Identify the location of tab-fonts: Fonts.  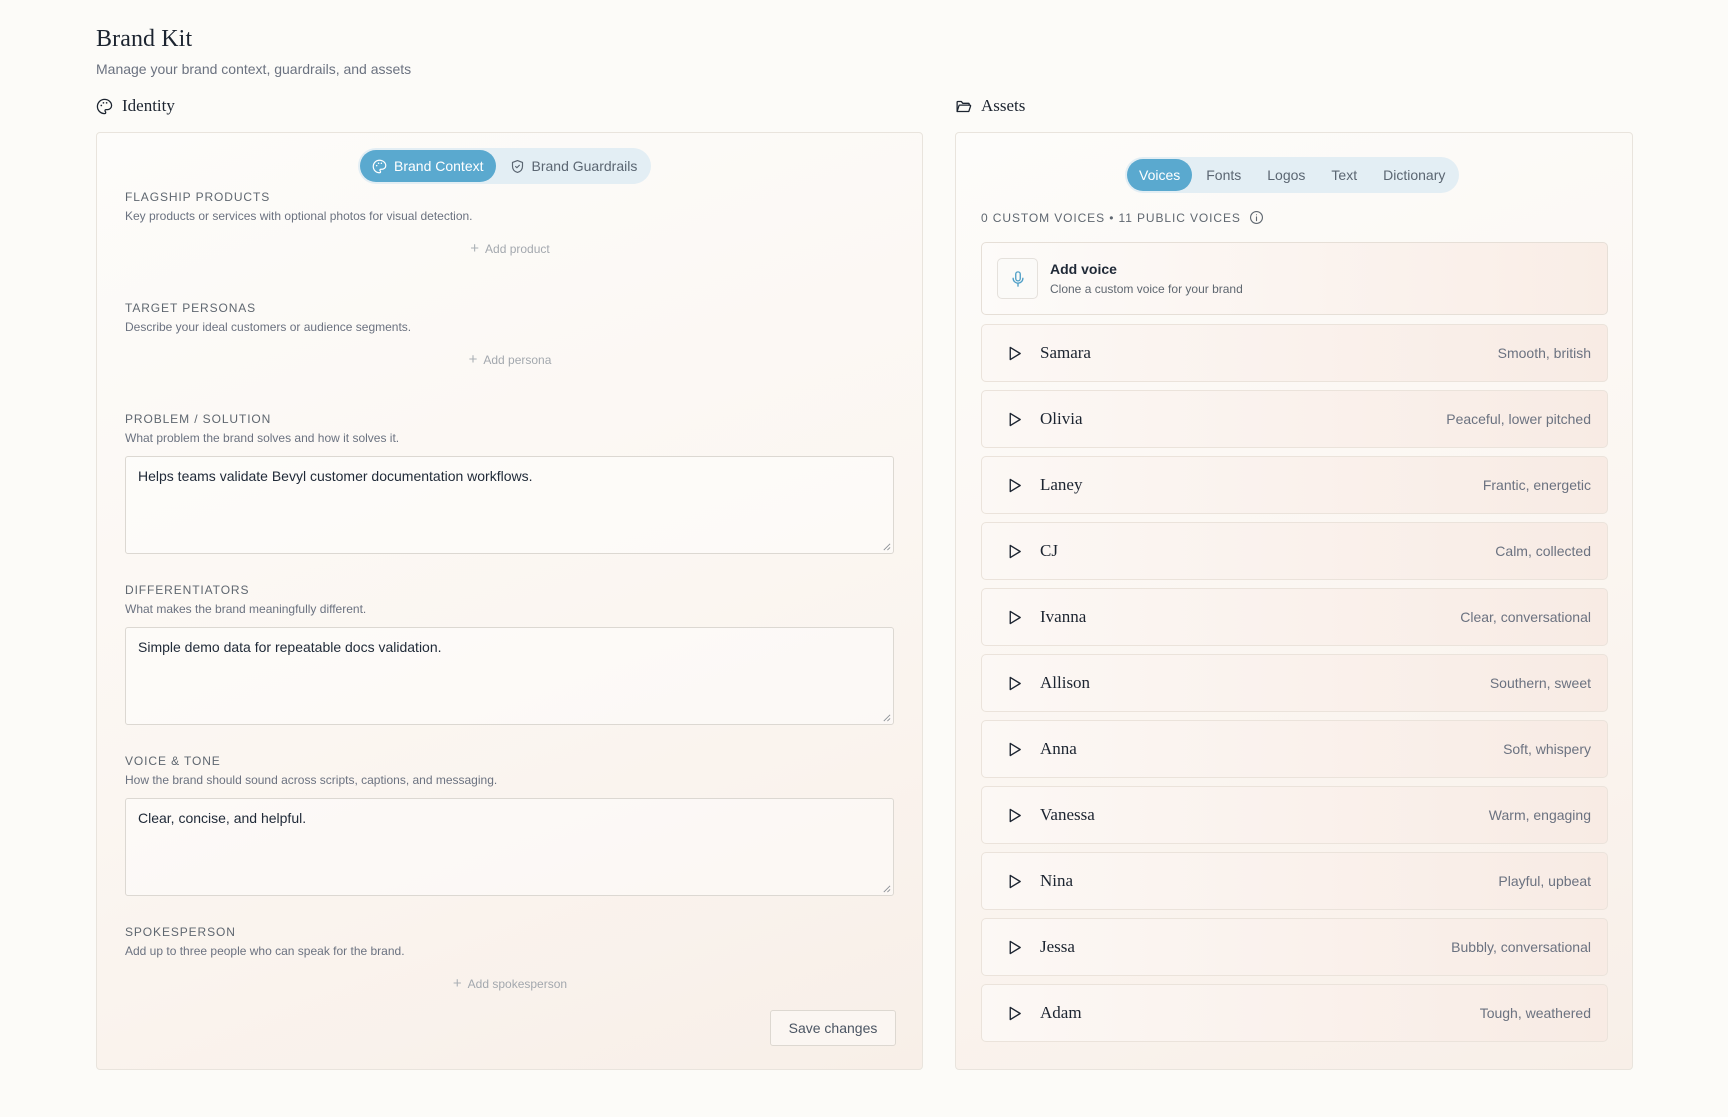
(1223, 175).